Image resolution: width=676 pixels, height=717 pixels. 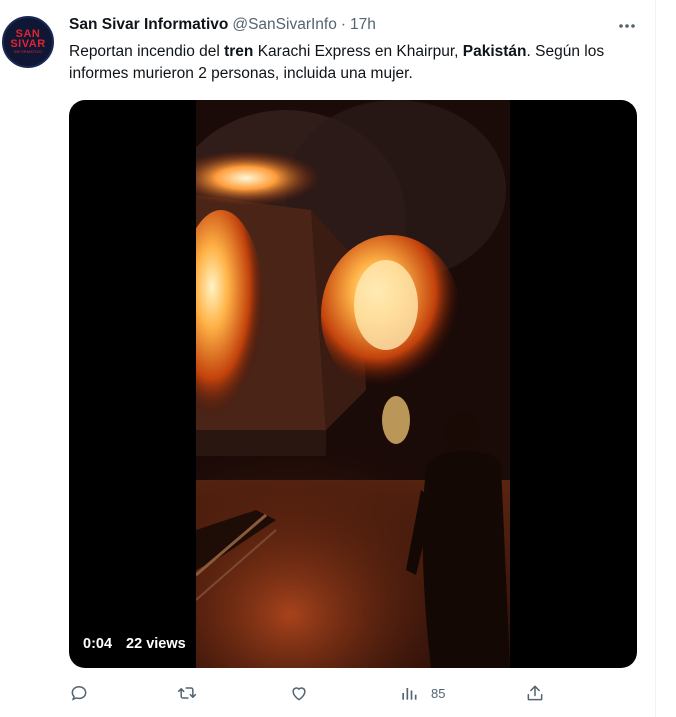 What do you see at coordinates (98, 644) in the screenshot?
I see `video-time: 0:04` at bounding box center [98, 644].